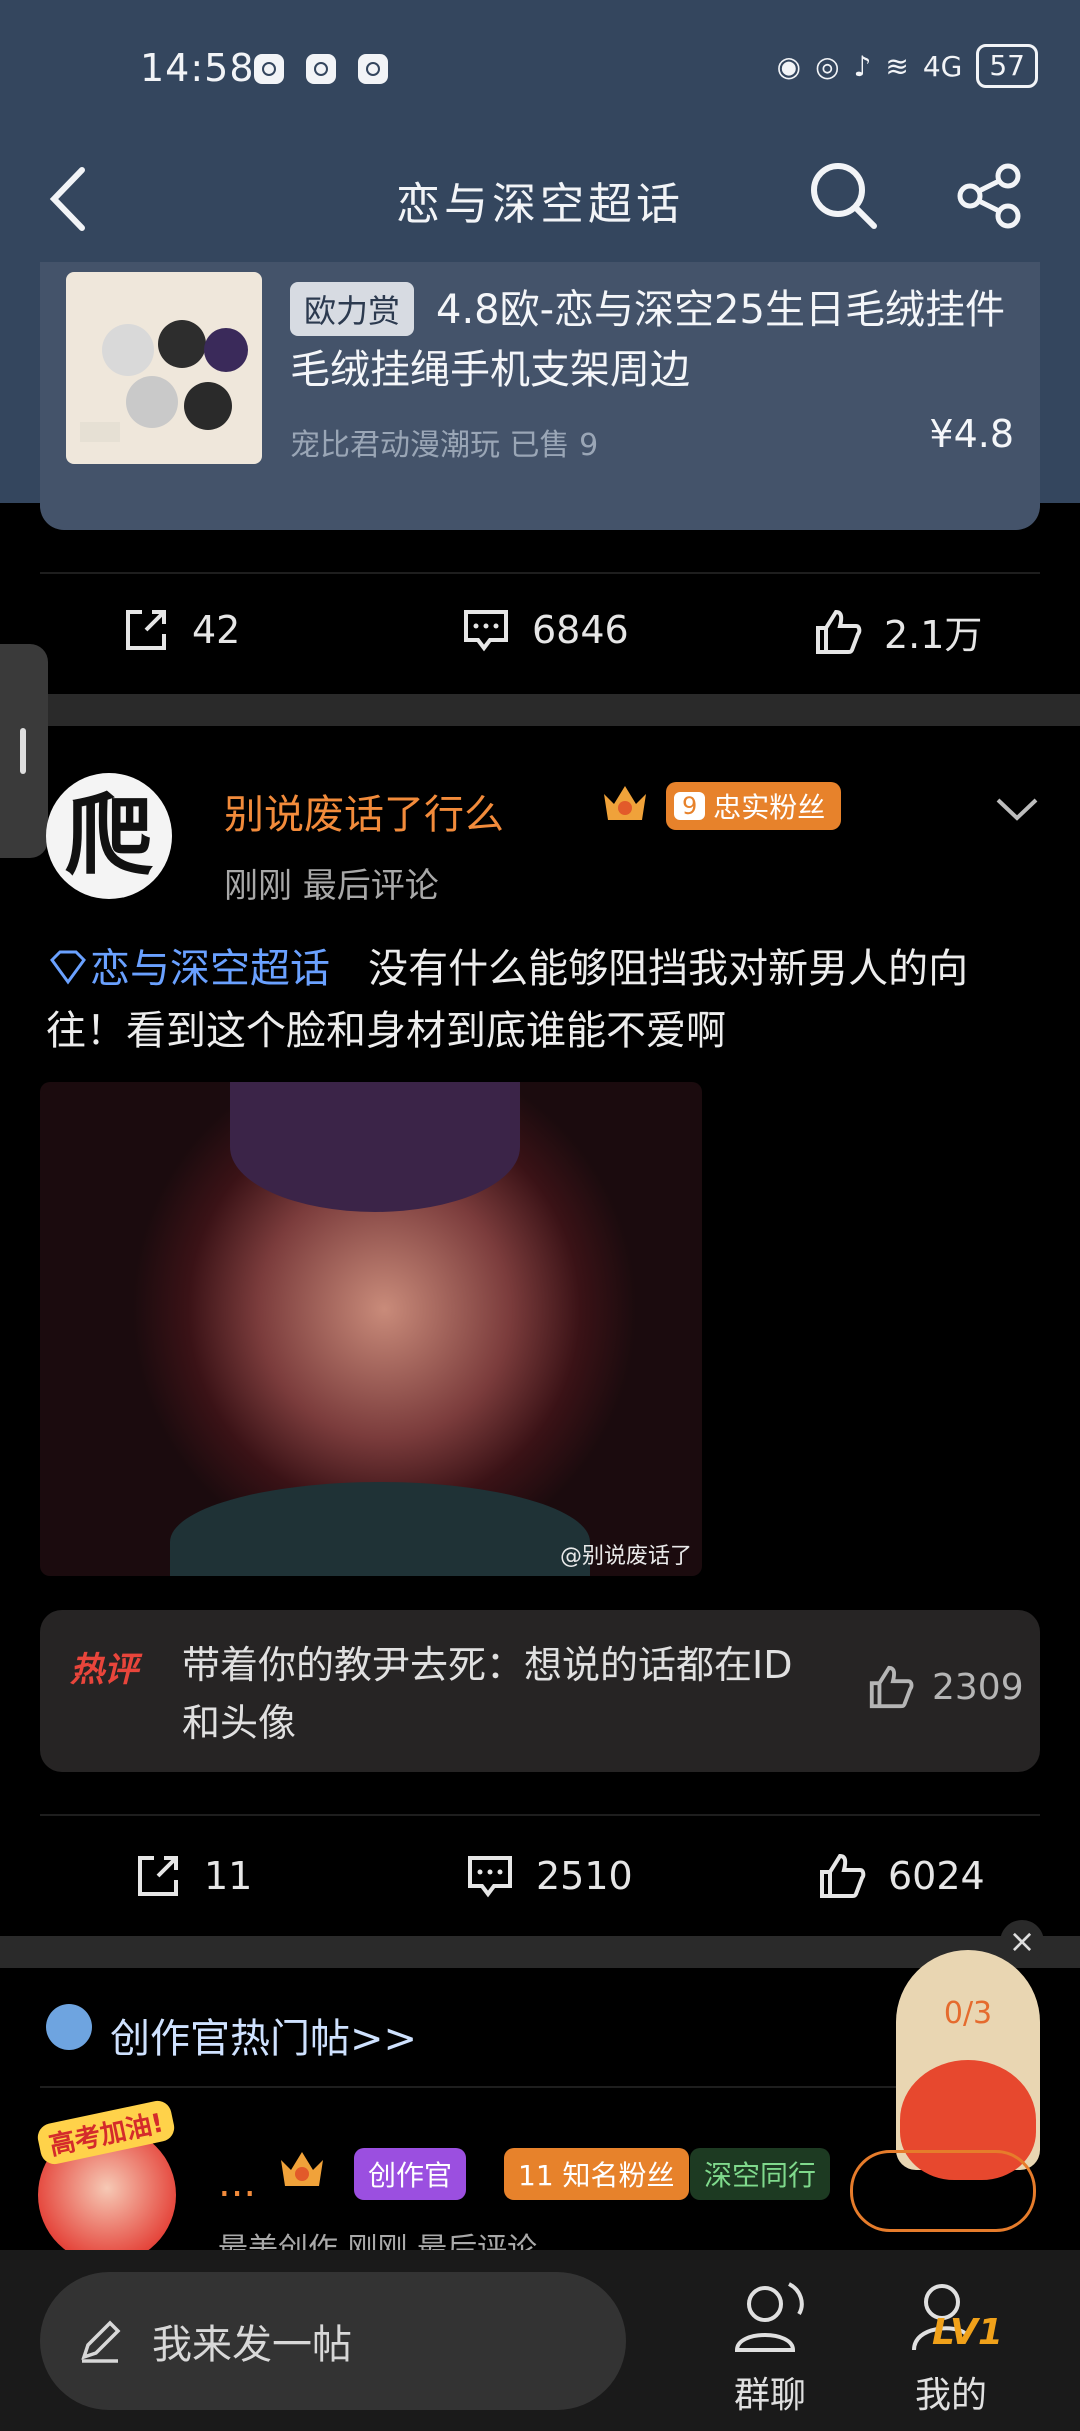  Describe the element at coordinates (789, 66) in the screenshot. I see `signal-icon: ◉` at that location.